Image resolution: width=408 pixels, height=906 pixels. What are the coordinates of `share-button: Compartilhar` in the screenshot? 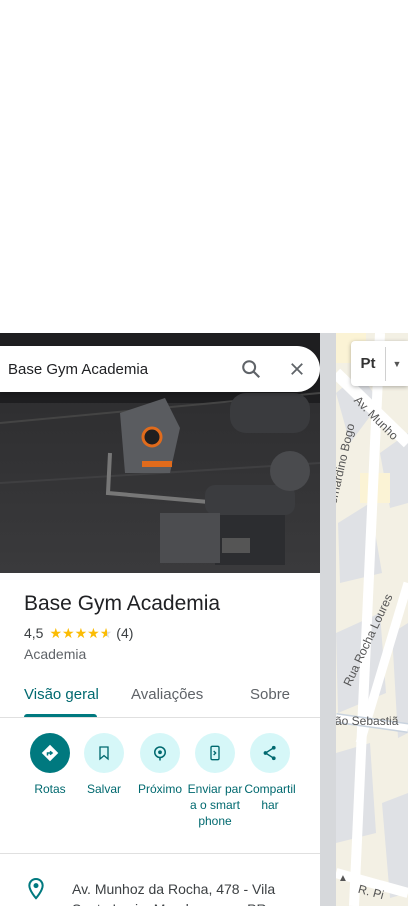 It's located at (270, 773).